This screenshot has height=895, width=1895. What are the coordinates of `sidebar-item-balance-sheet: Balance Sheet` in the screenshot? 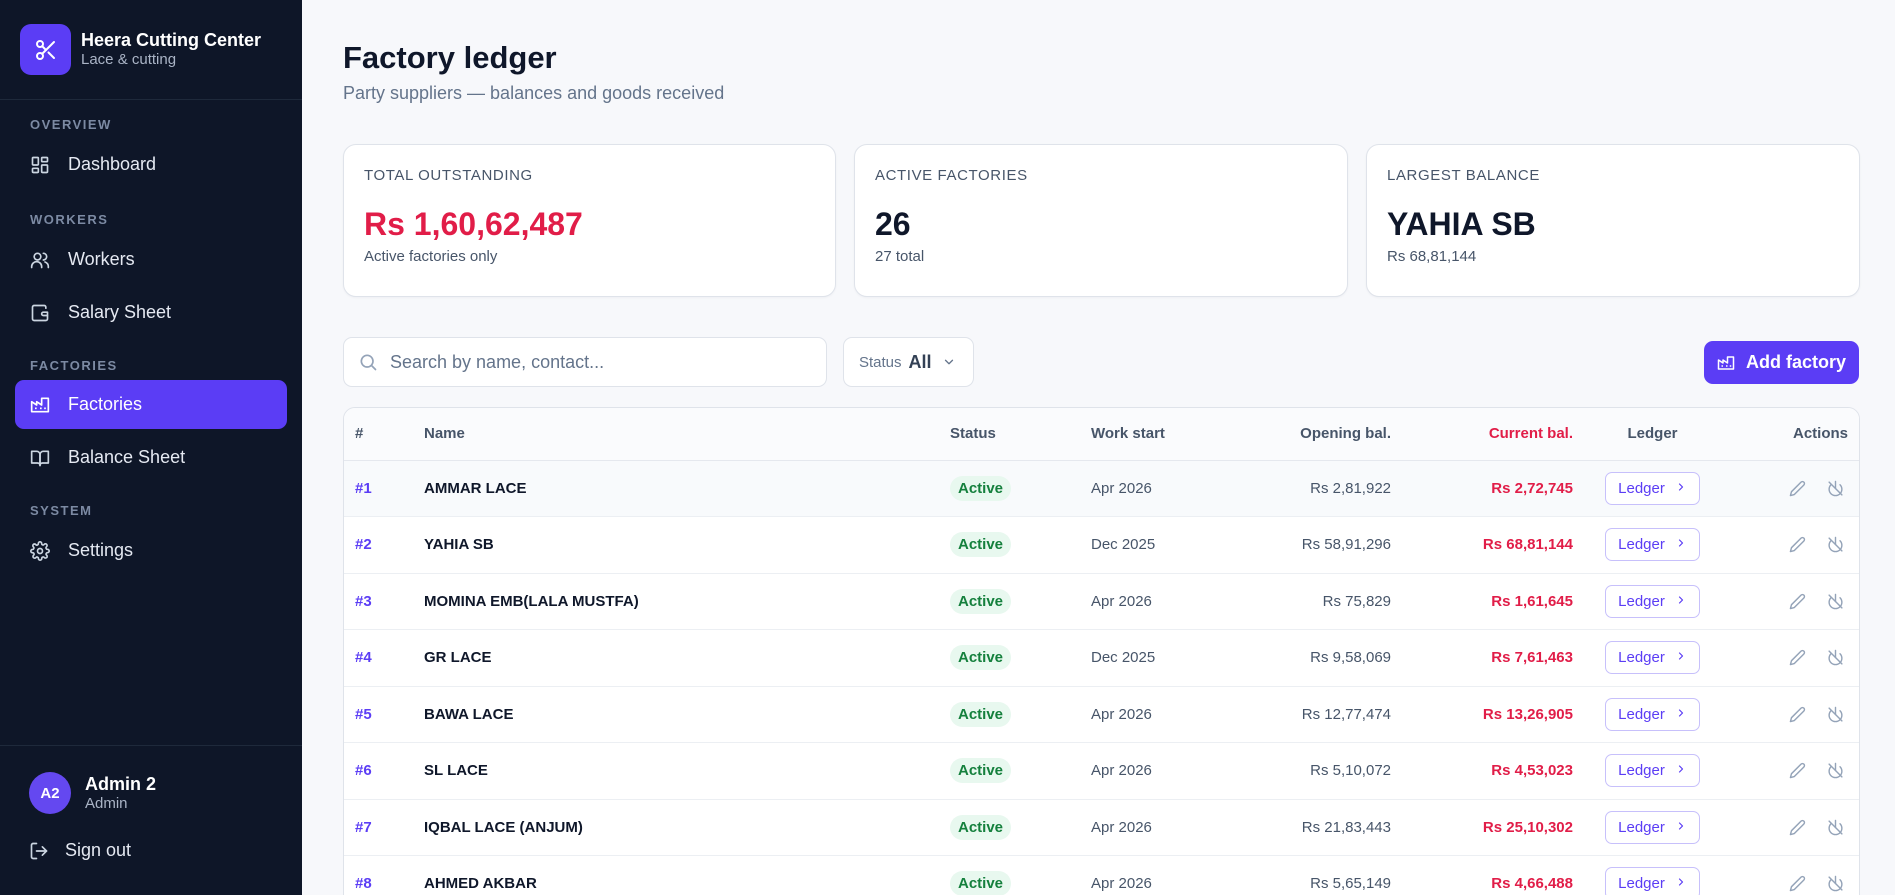 It's located at (151, 457).